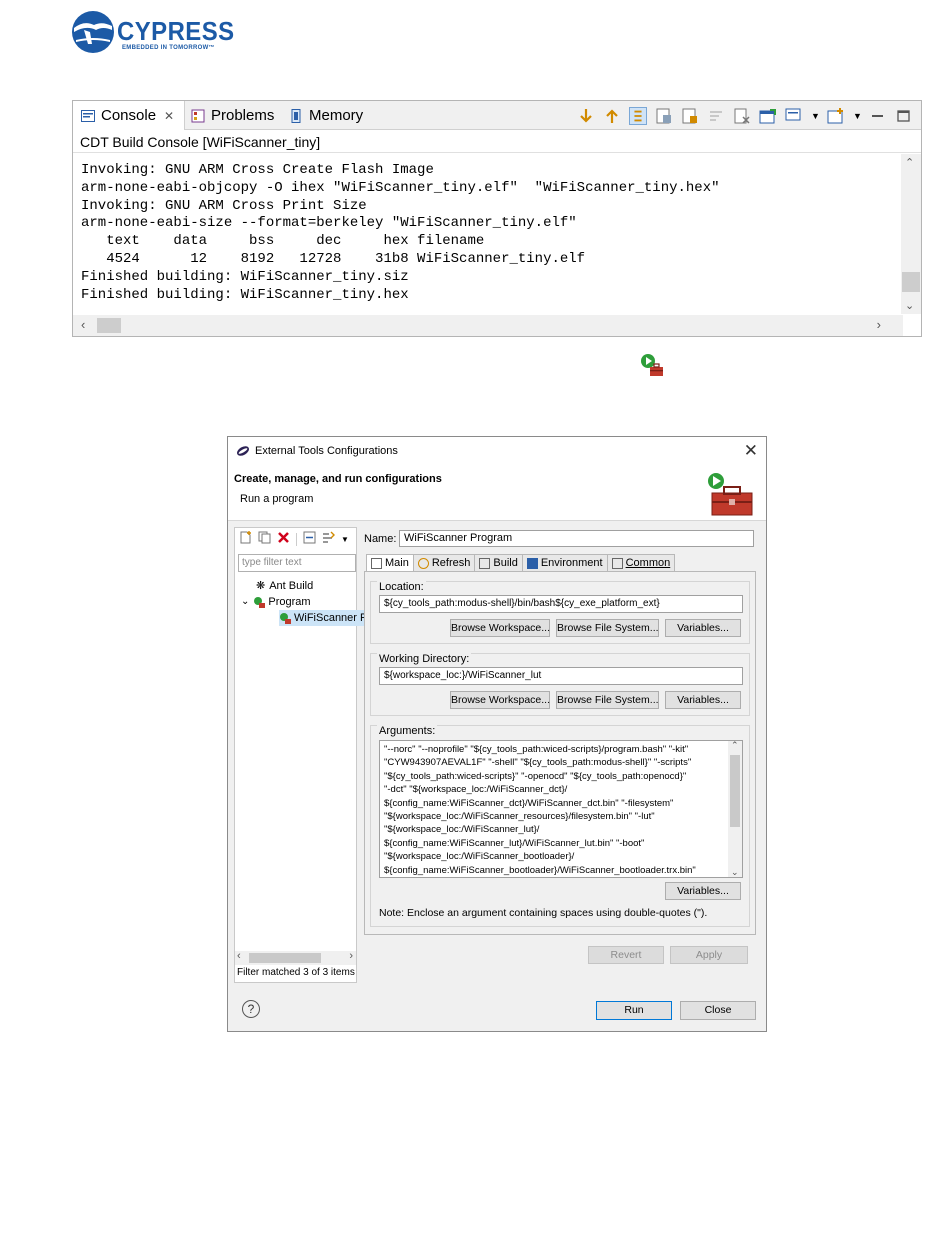 The image size is (950, 1260). What do you see at coordinates (904, 116) in the screenshot?
I see `maximize-icon` at bounding box center [904, 116].